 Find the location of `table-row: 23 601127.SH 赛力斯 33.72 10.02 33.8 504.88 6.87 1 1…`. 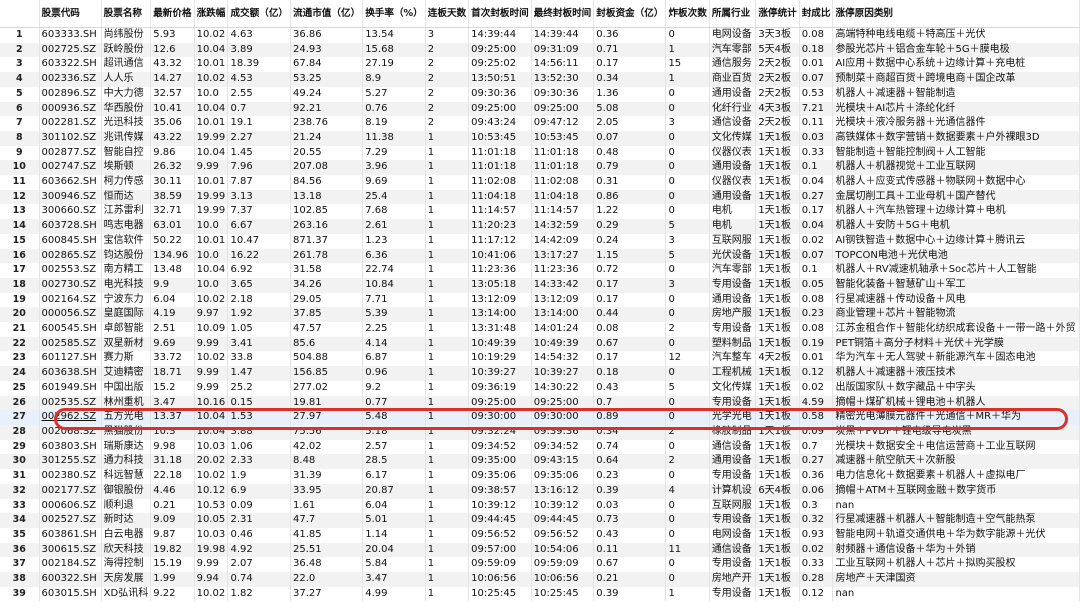

table-row: 23 601127.SH 赛力斯 33.72 10.02 33.8 504.88 6.87 1 1… is located at coordinates (540, 359).